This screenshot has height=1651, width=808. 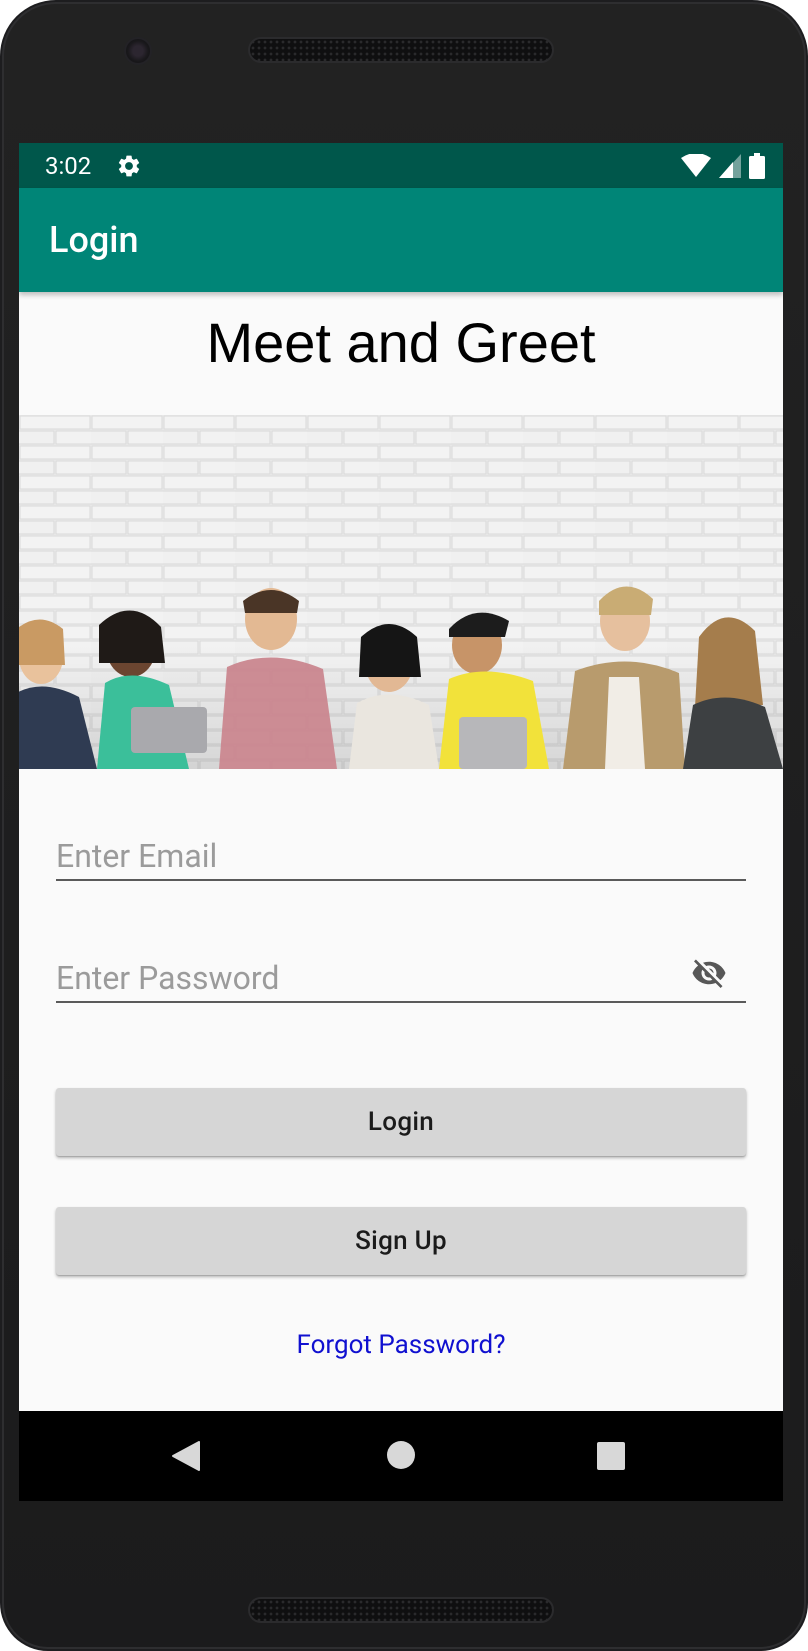 I want to click on sign-up-button: Sign Up, so click(x=401, y=1241).